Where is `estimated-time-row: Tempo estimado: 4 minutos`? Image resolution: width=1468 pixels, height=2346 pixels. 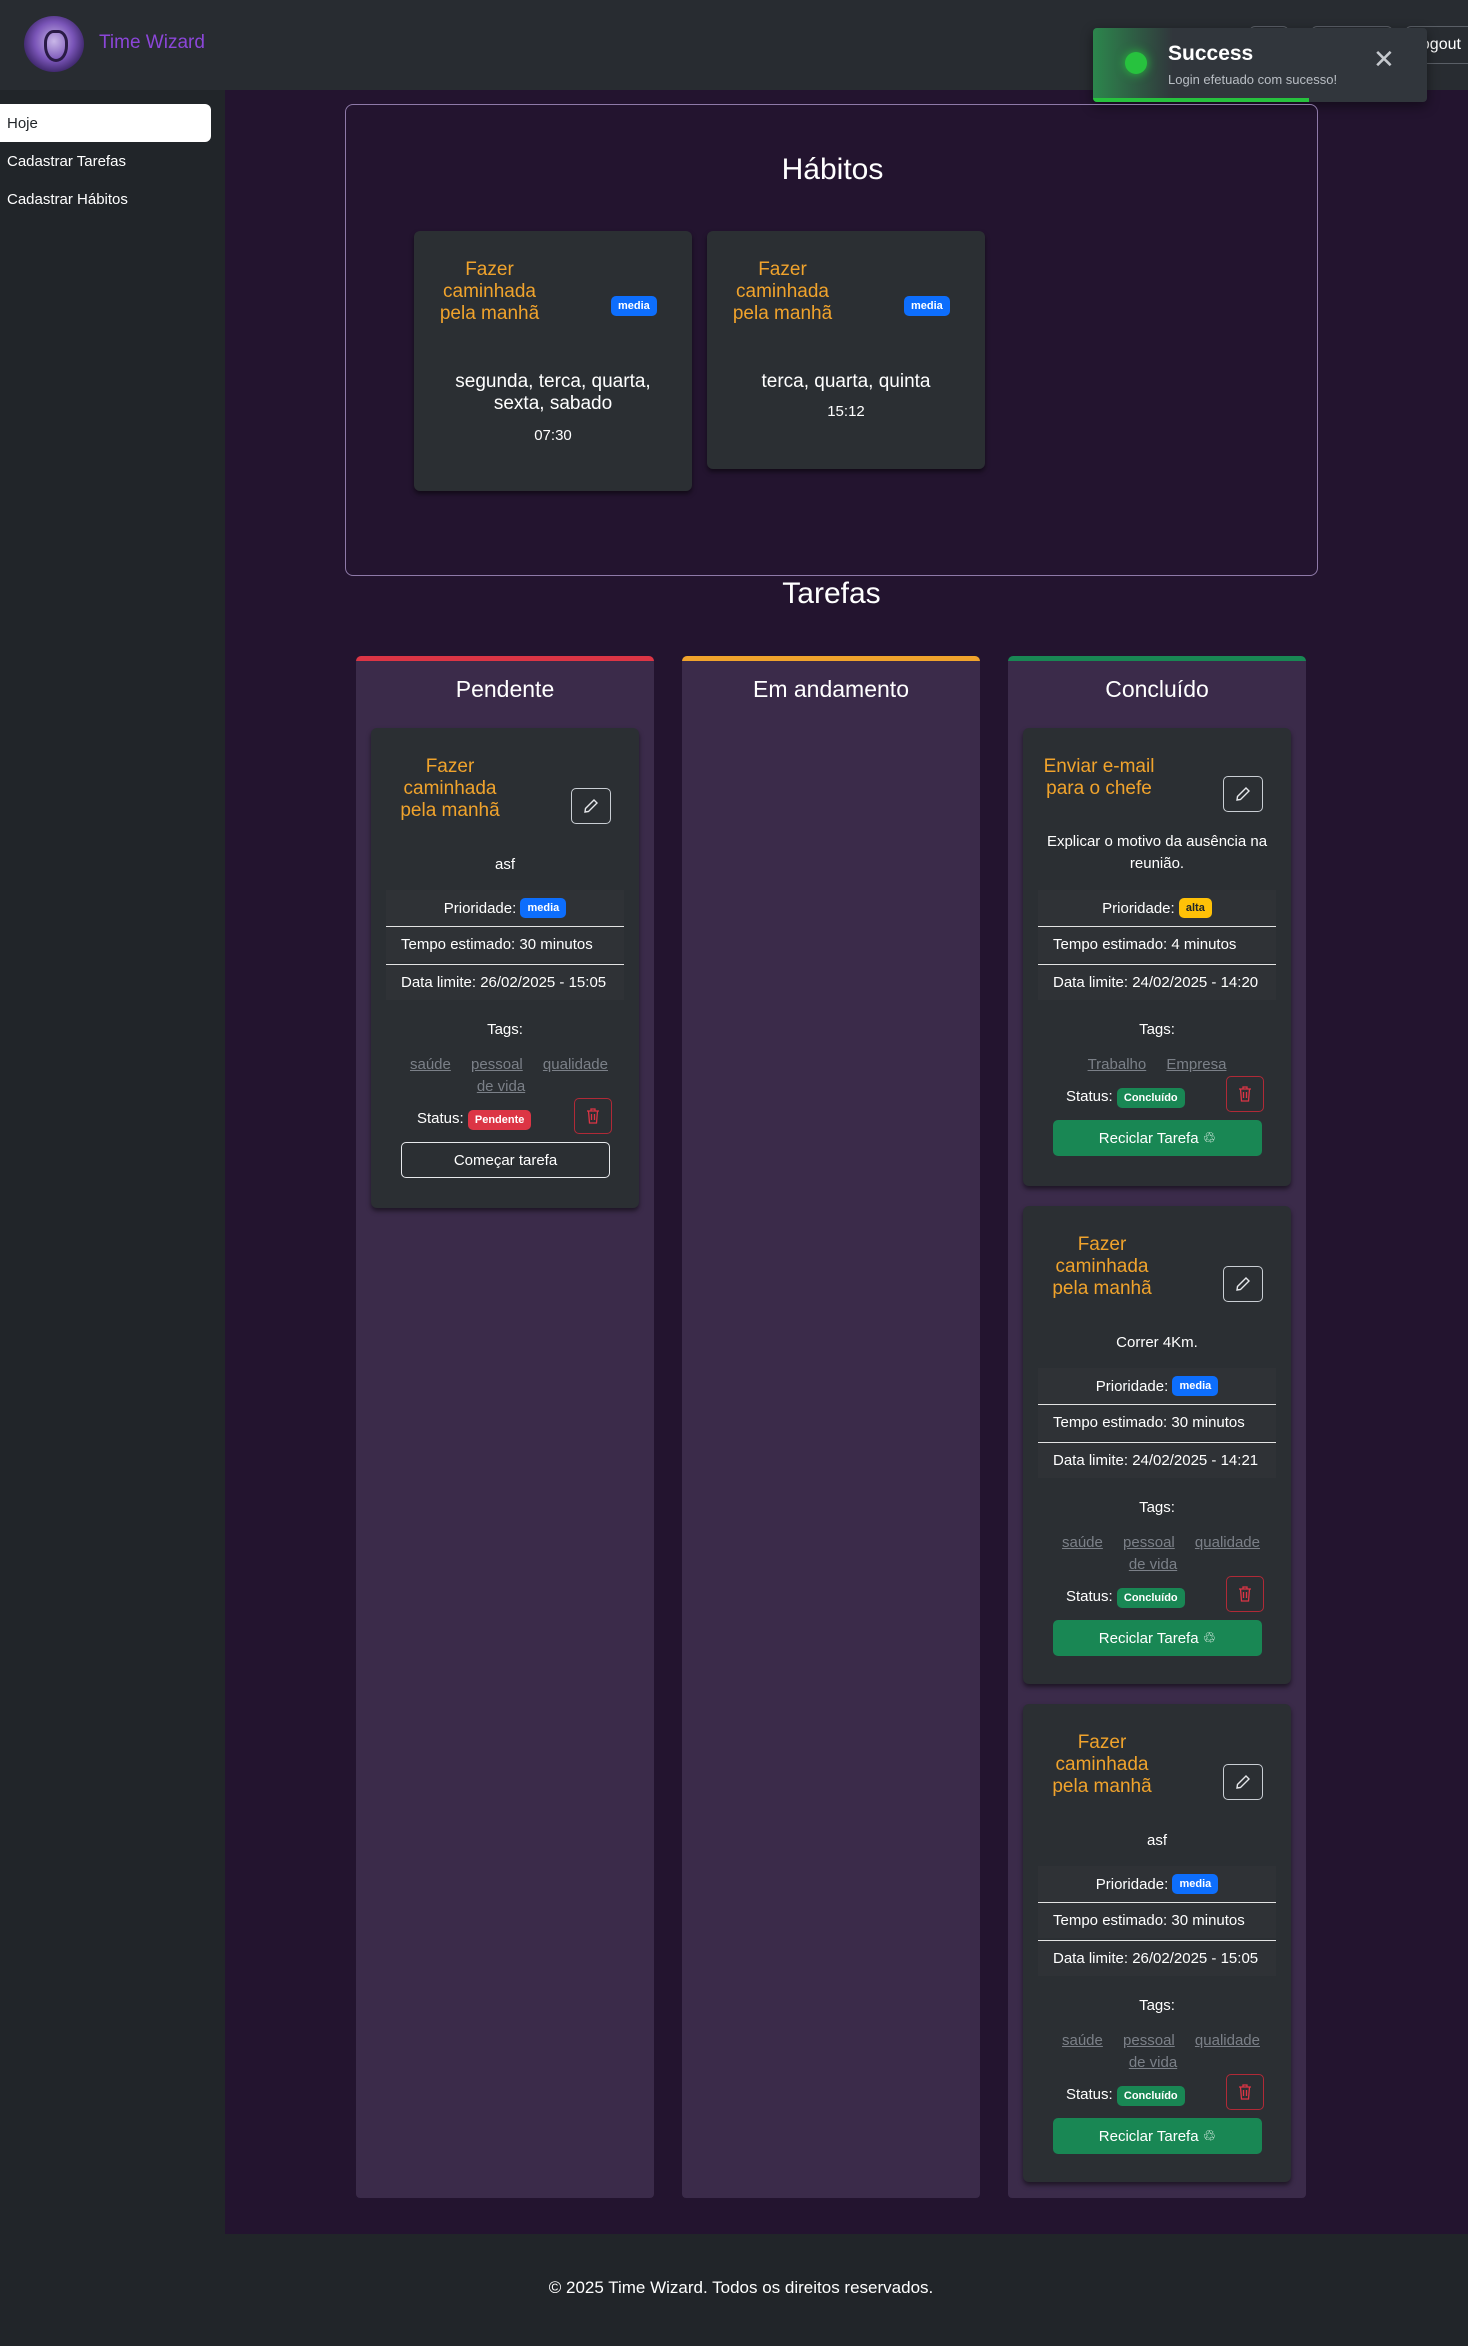 estimated-time-row: Tempo estimado: 4 minutos is located at coordinates (1157, 944).